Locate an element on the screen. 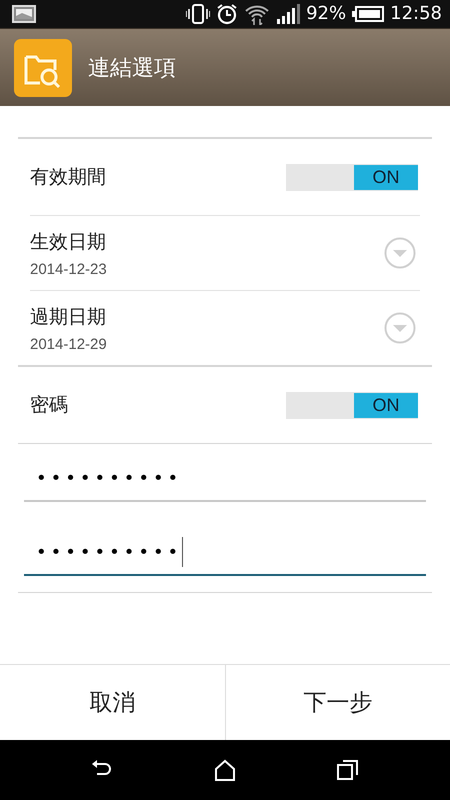 This screenshot has width=450, height=800. screen-title: 連結選項 is located at coordinates (132, 68).